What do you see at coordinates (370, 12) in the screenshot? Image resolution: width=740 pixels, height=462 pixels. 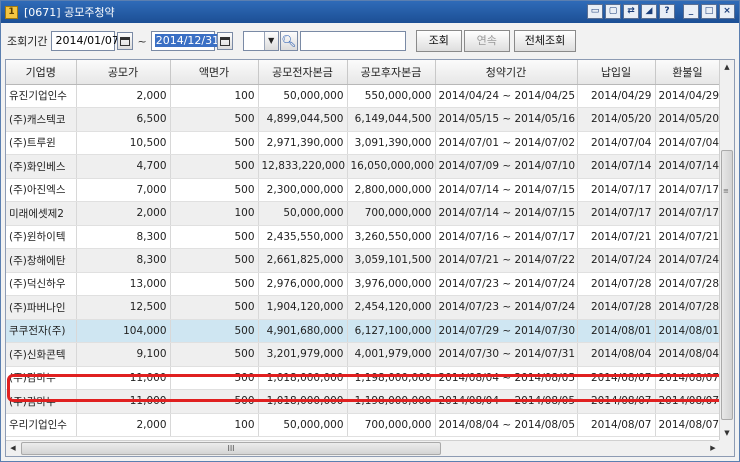 I see `title-bar: 1 [0671] 공모주청약 ▭ ▢ ⇄ ◢ ? _ □ ×` at bounding box center [370, 12].